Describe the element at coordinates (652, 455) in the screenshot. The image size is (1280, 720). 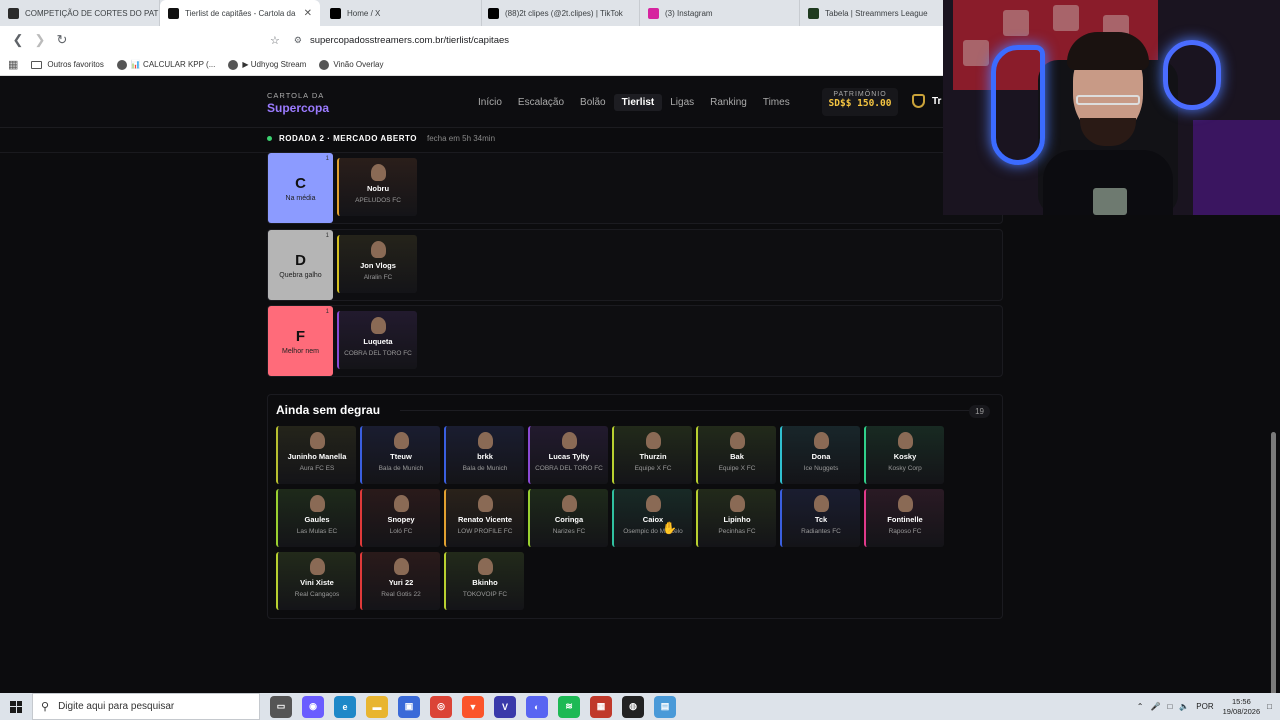
I see `player-card: Thurzin Equipe X FC` at that location.